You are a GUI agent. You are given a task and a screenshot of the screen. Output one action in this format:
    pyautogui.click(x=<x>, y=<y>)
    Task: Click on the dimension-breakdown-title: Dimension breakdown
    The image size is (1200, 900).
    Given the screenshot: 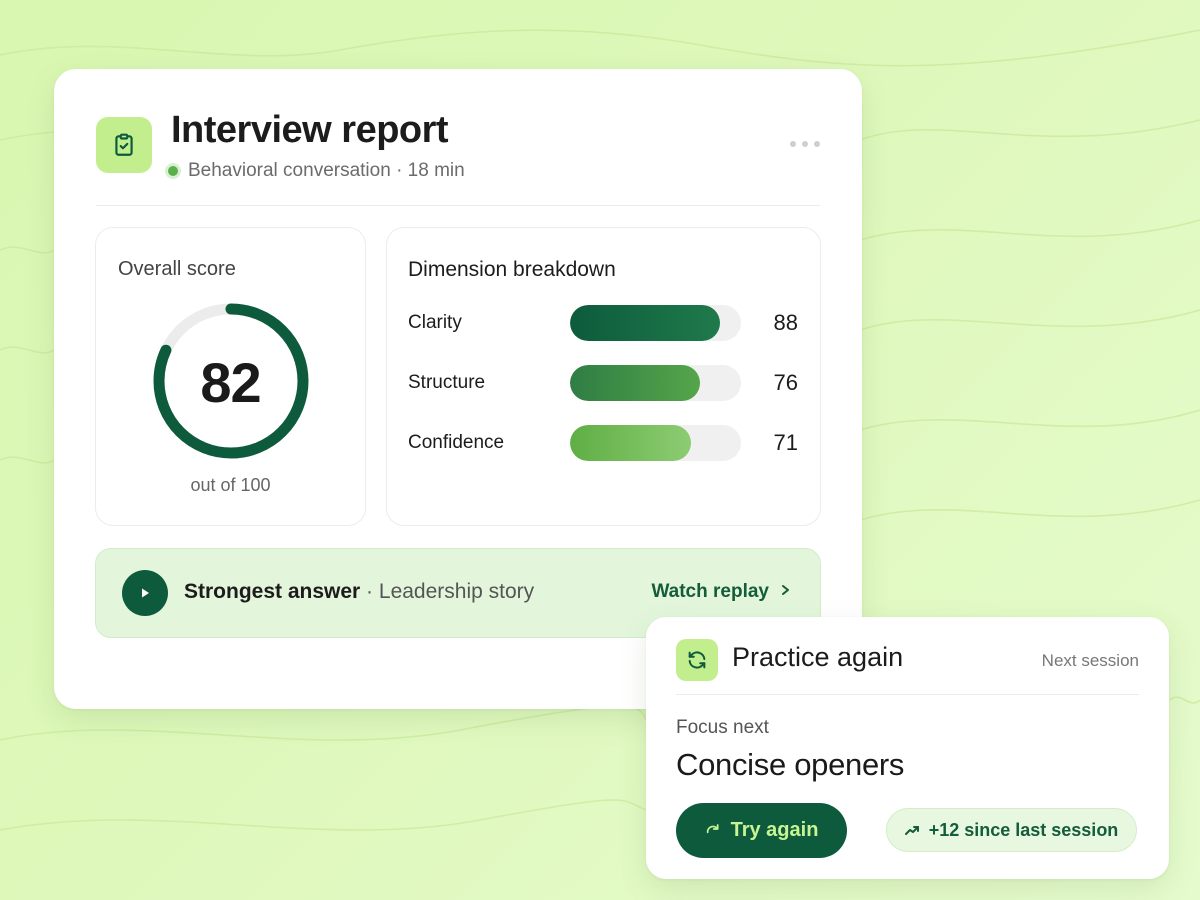 What is the action you would take?
    pyautogui.click(x=512, y=269)
    